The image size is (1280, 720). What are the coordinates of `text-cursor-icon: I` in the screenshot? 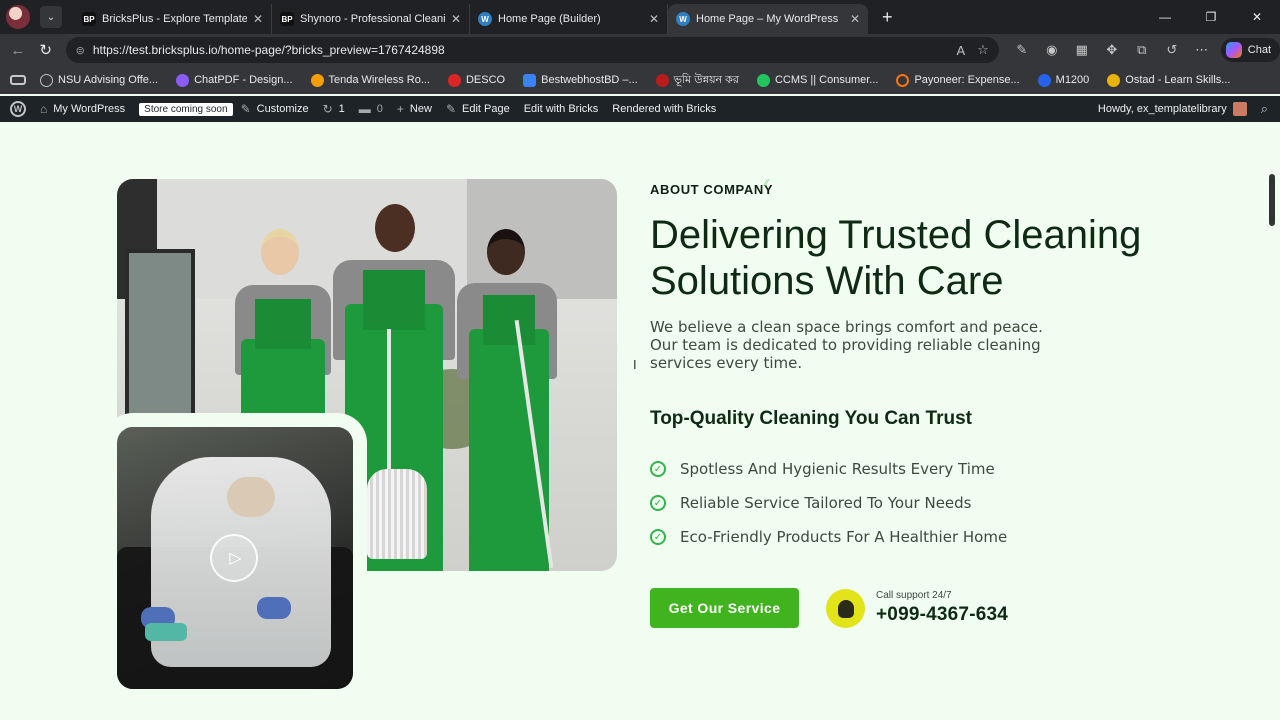 It's located at (635, 364).